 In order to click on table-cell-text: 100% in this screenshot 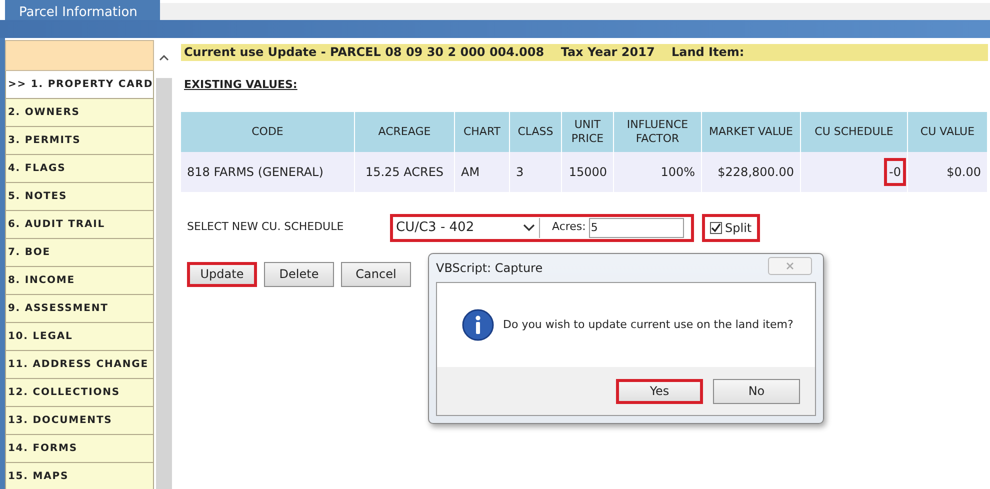, I will do `click(678, 172)`.